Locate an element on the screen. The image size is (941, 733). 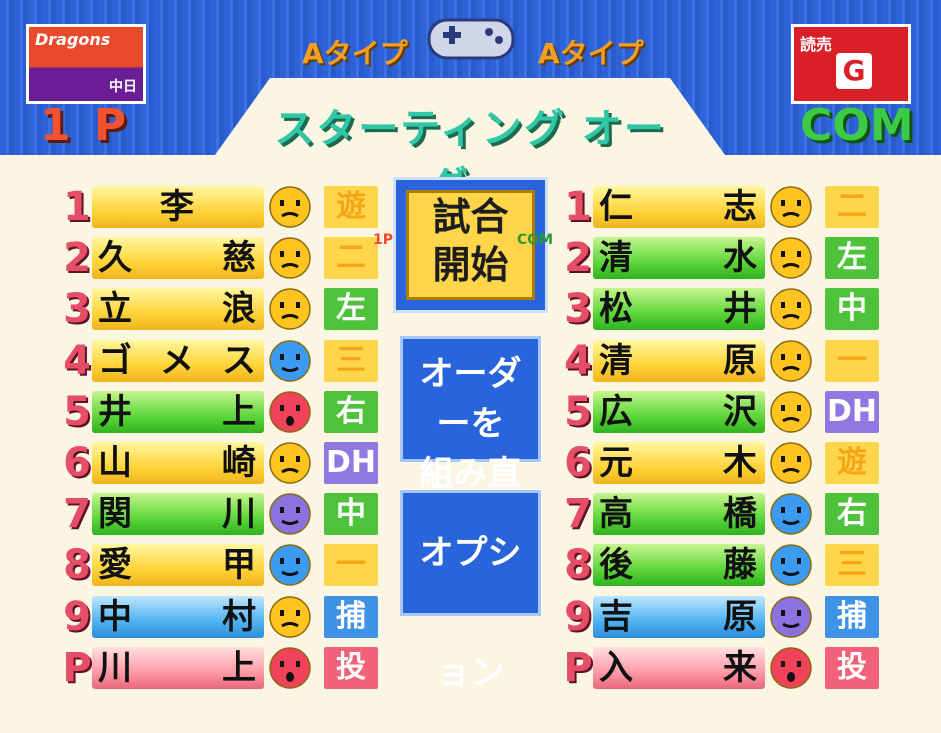
player-name-char: ゴ is located at coordinates (116, 360).